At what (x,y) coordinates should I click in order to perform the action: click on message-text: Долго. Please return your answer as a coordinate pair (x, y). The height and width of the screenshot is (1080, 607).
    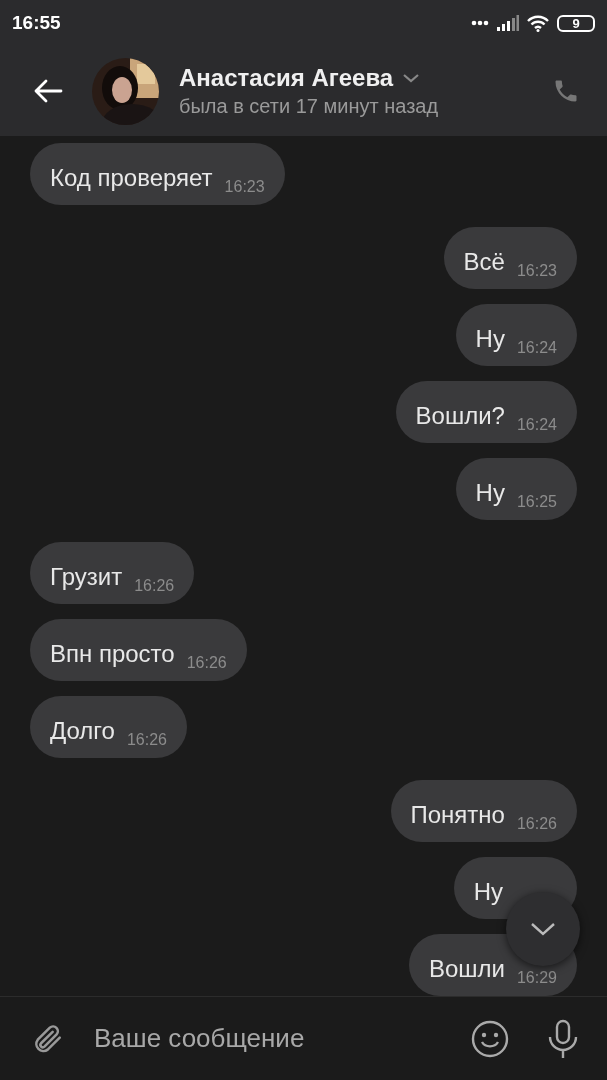
    Looking at the image, I should click on (82, 731).